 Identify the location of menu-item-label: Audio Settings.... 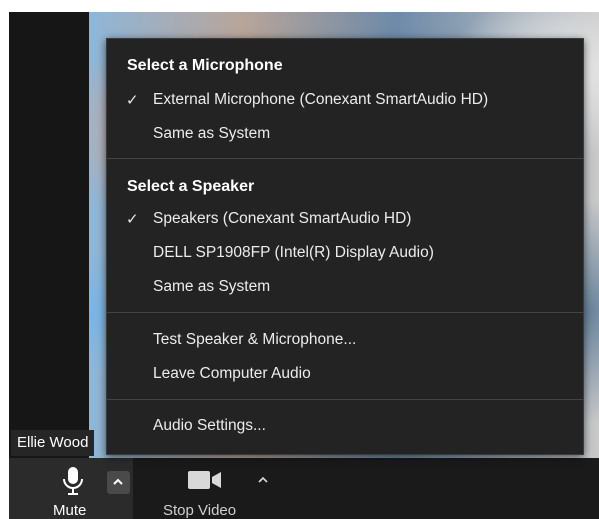
(209, 425).